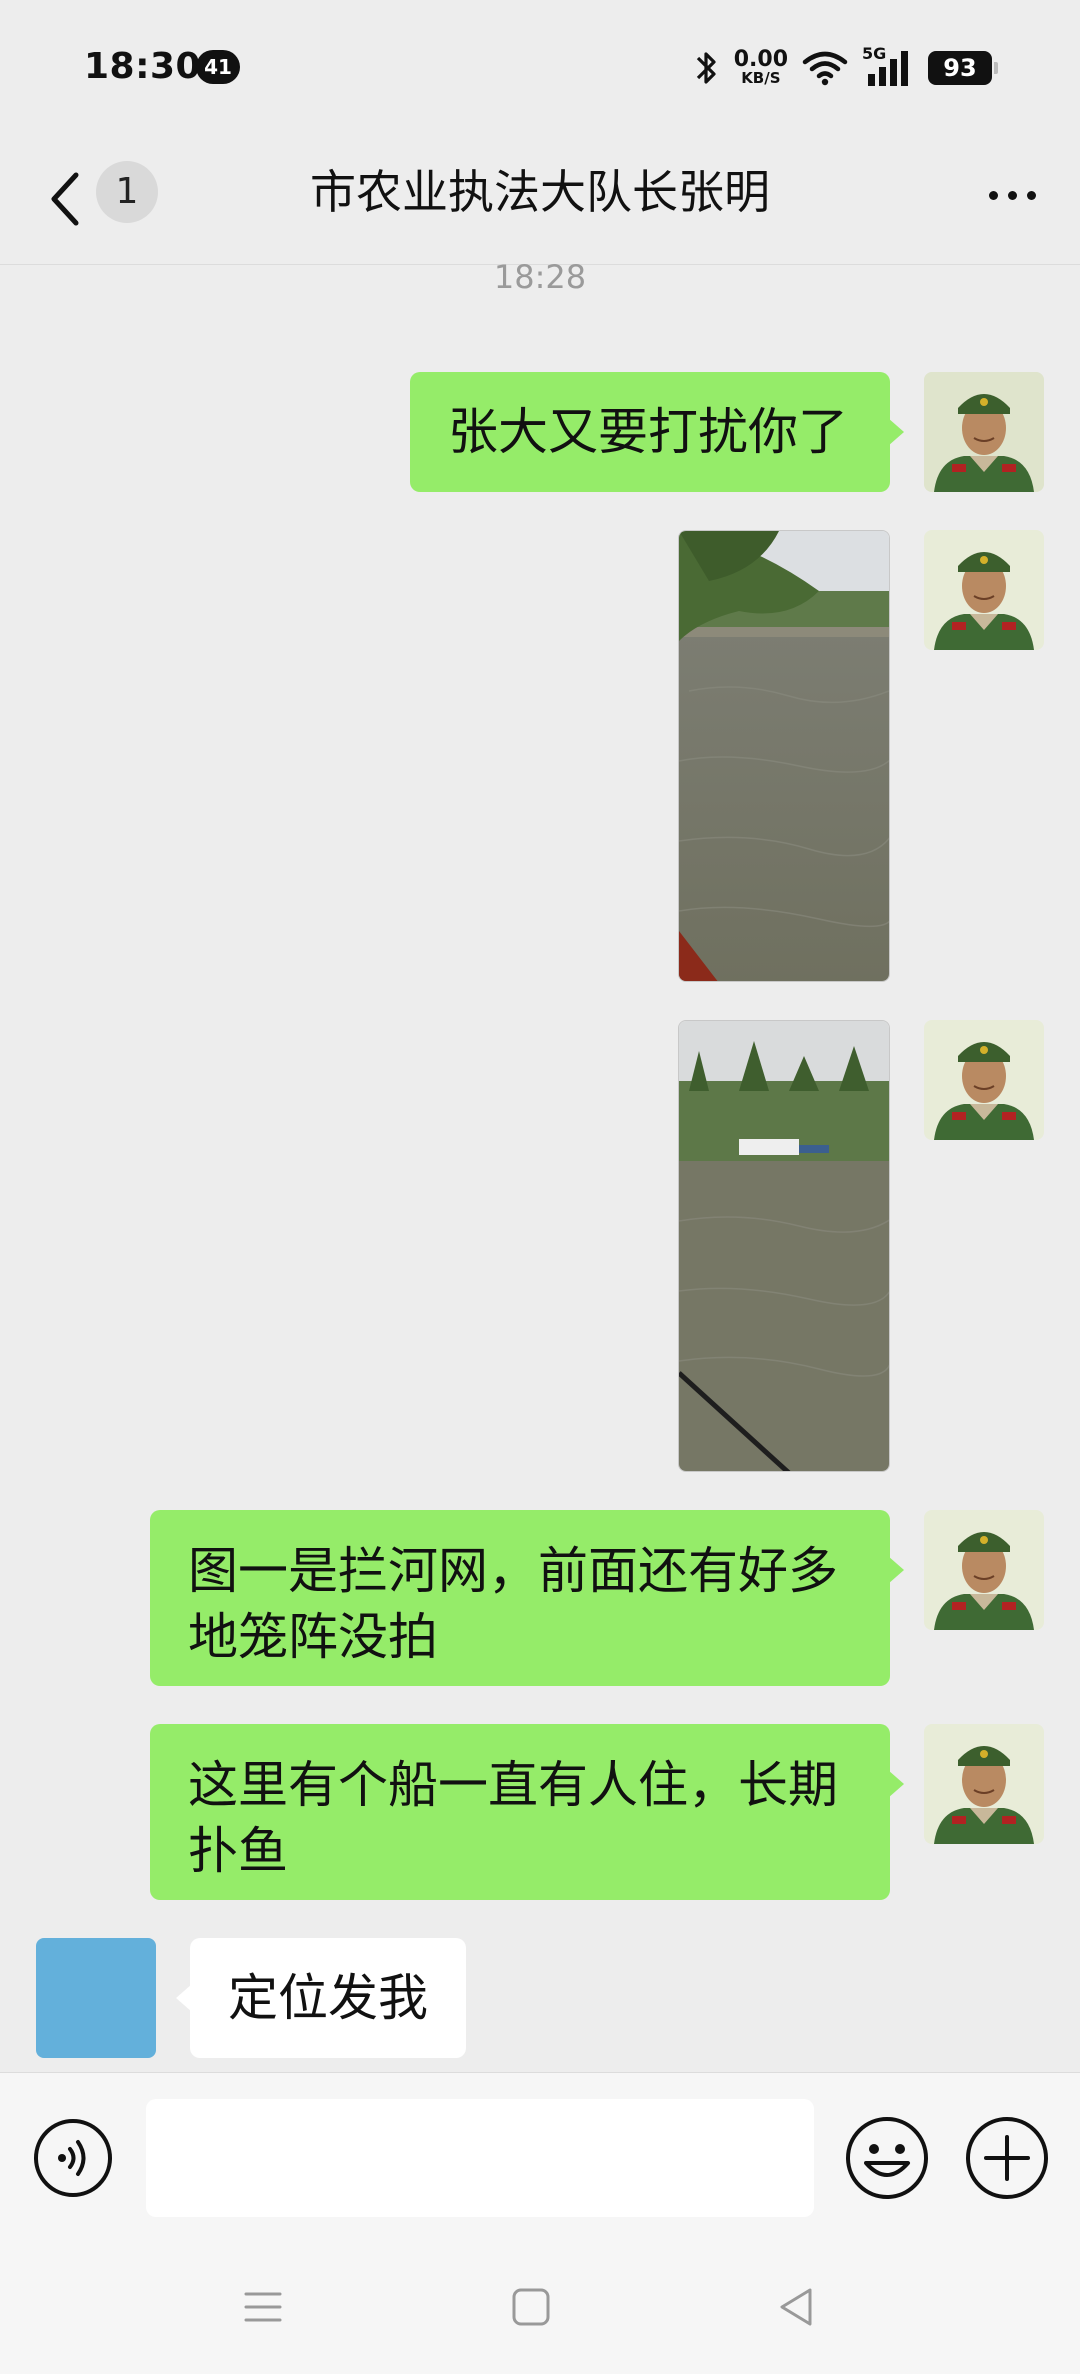 The image size is (1080, 2374). I want to click on notification-count-badge: 41, so click(218, 67).